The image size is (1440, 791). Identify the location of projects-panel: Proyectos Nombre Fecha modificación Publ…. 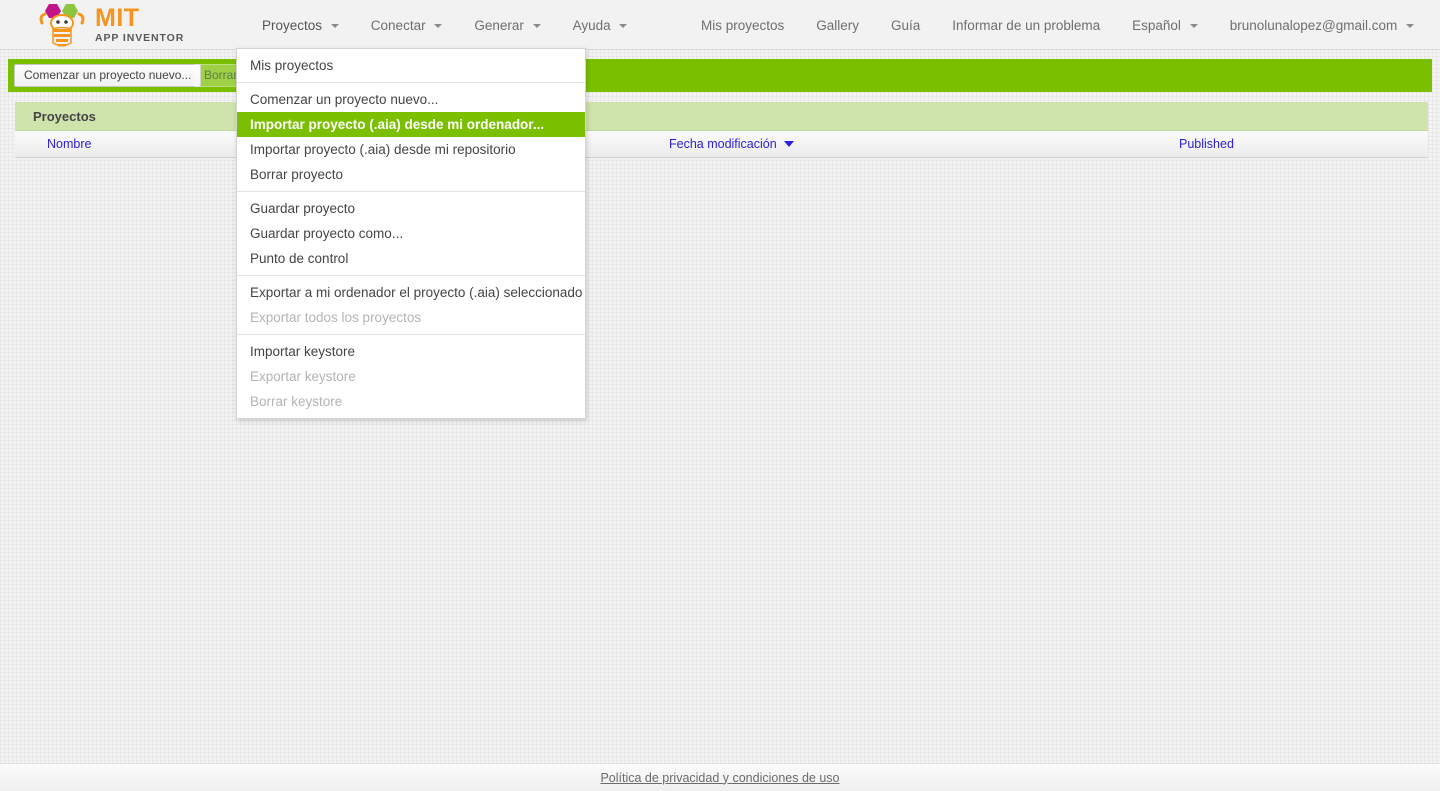
(721, 130).